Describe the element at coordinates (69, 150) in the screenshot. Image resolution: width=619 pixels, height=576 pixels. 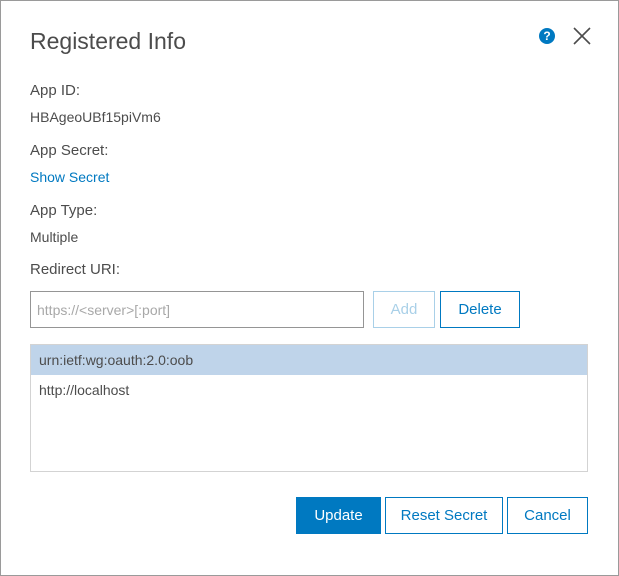
I see `app-secret-label: App Secret:` at that location.